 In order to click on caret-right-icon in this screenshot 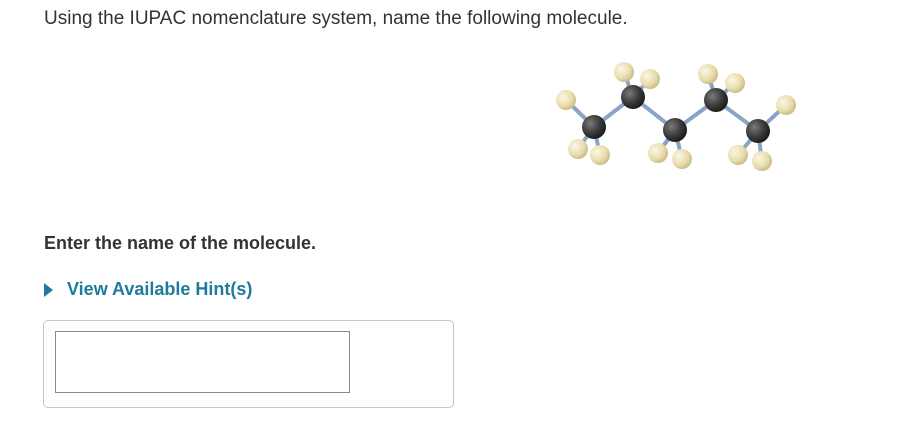, I will do `click(48, 289)`.